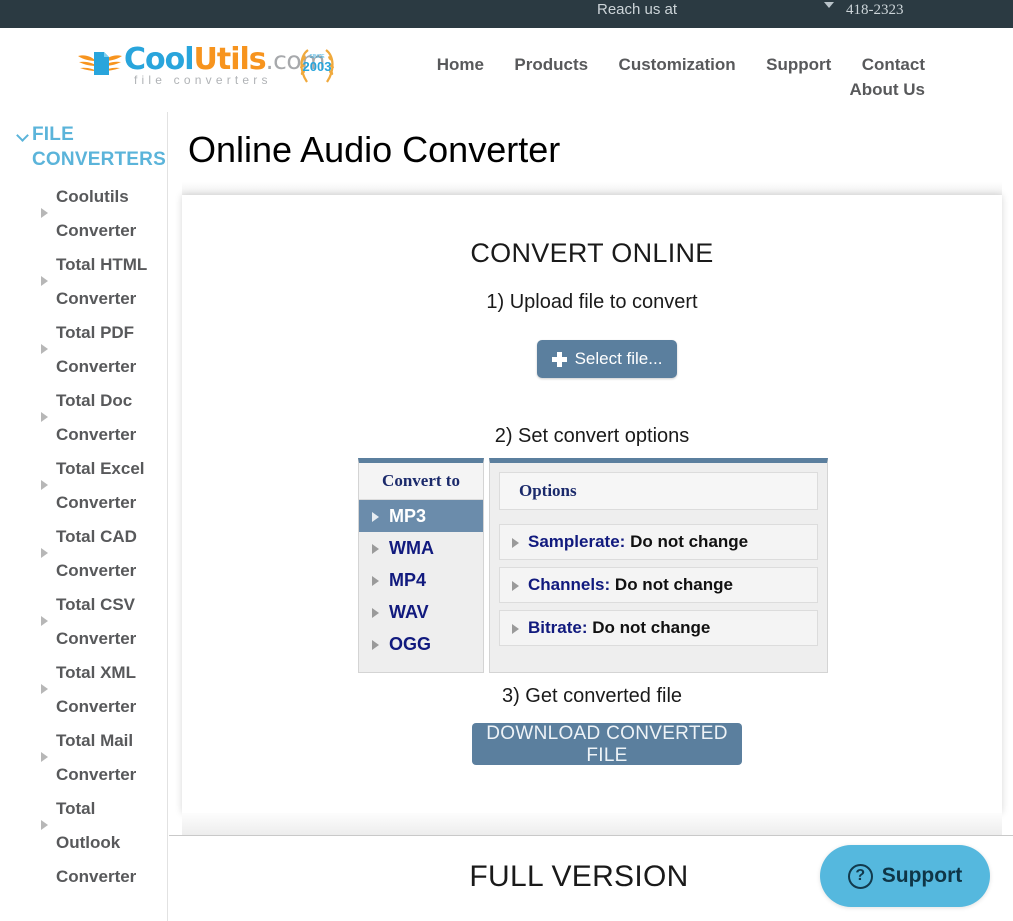  Describe the element at coordinates (96, 349) in the screenshot. I see `sidebar-item-label: Total PDF Converter` at that location.